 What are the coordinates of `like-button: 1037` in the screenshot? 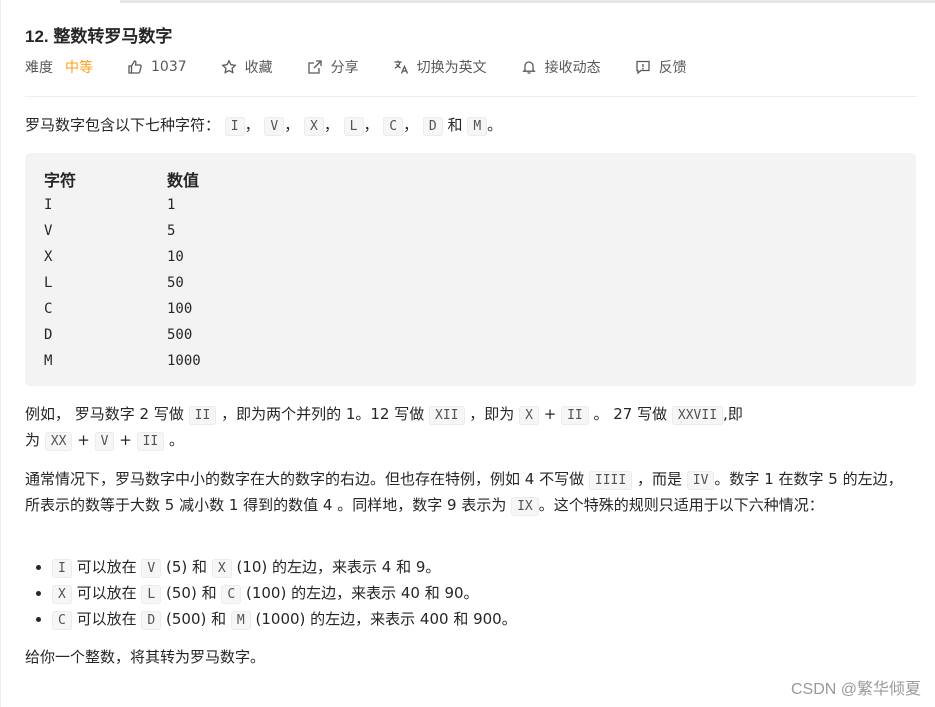 It's located at (157, 67).